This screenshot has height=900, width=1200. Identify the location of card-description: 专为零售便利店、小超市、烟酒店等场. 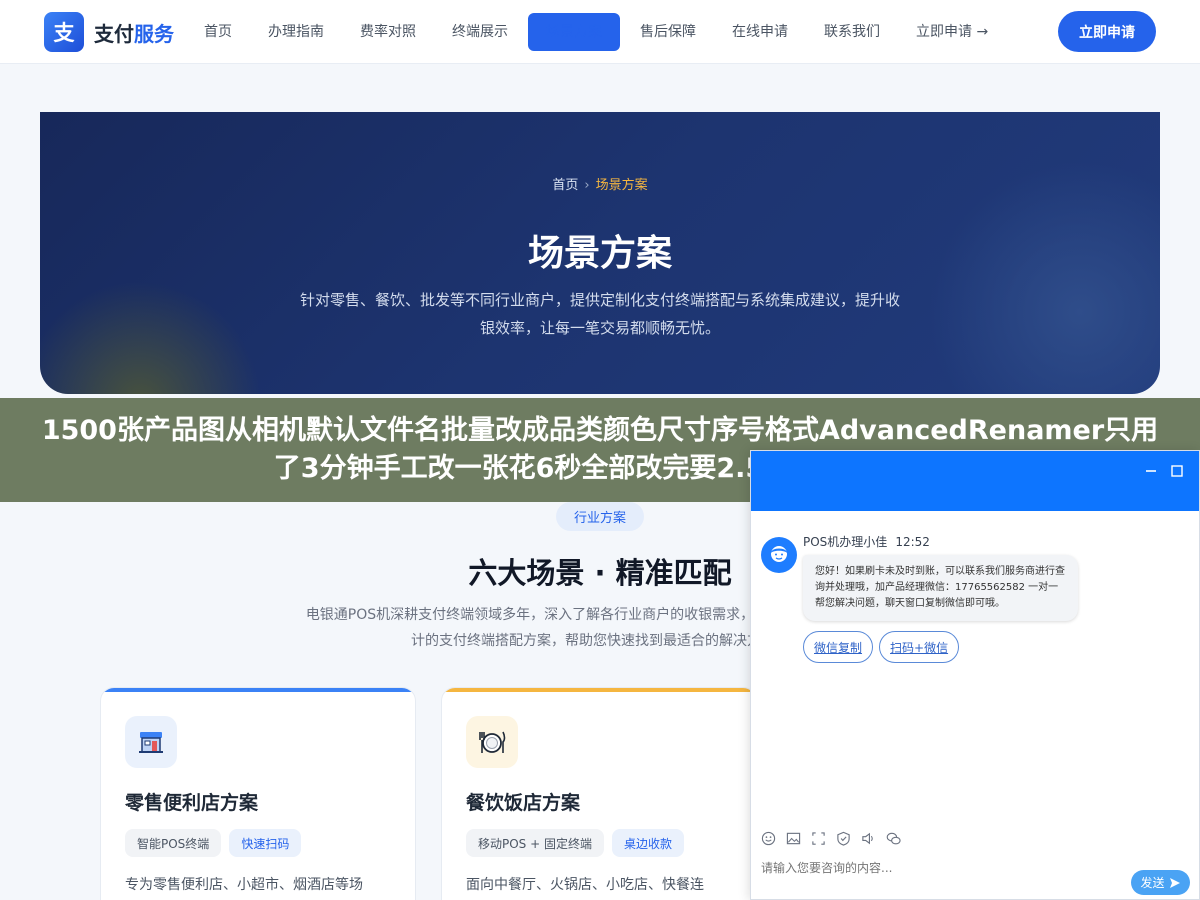
(244, 885).